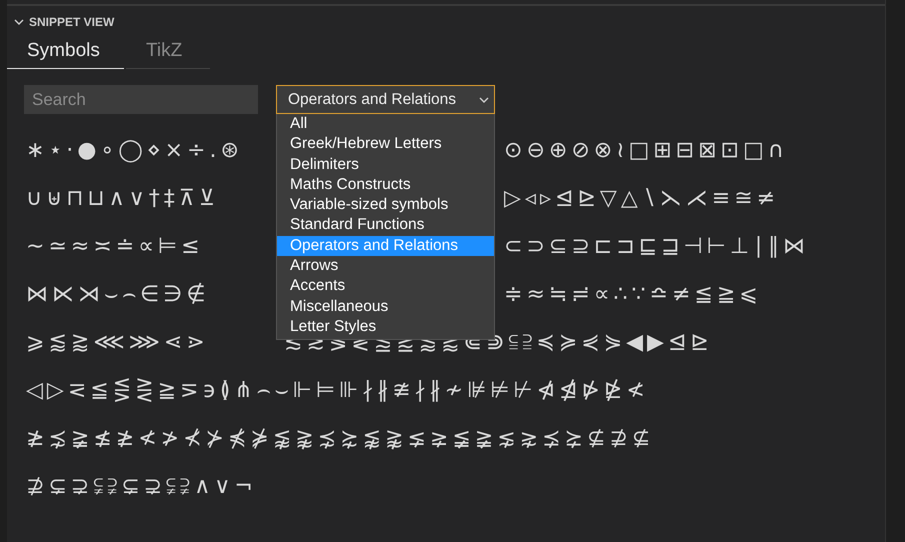 The width and height of the screenshot is (905, 542). Describe the element at coordinates (385, 185) in the screenshot. I see `dropdown-option: Maths Constructs` at that location.